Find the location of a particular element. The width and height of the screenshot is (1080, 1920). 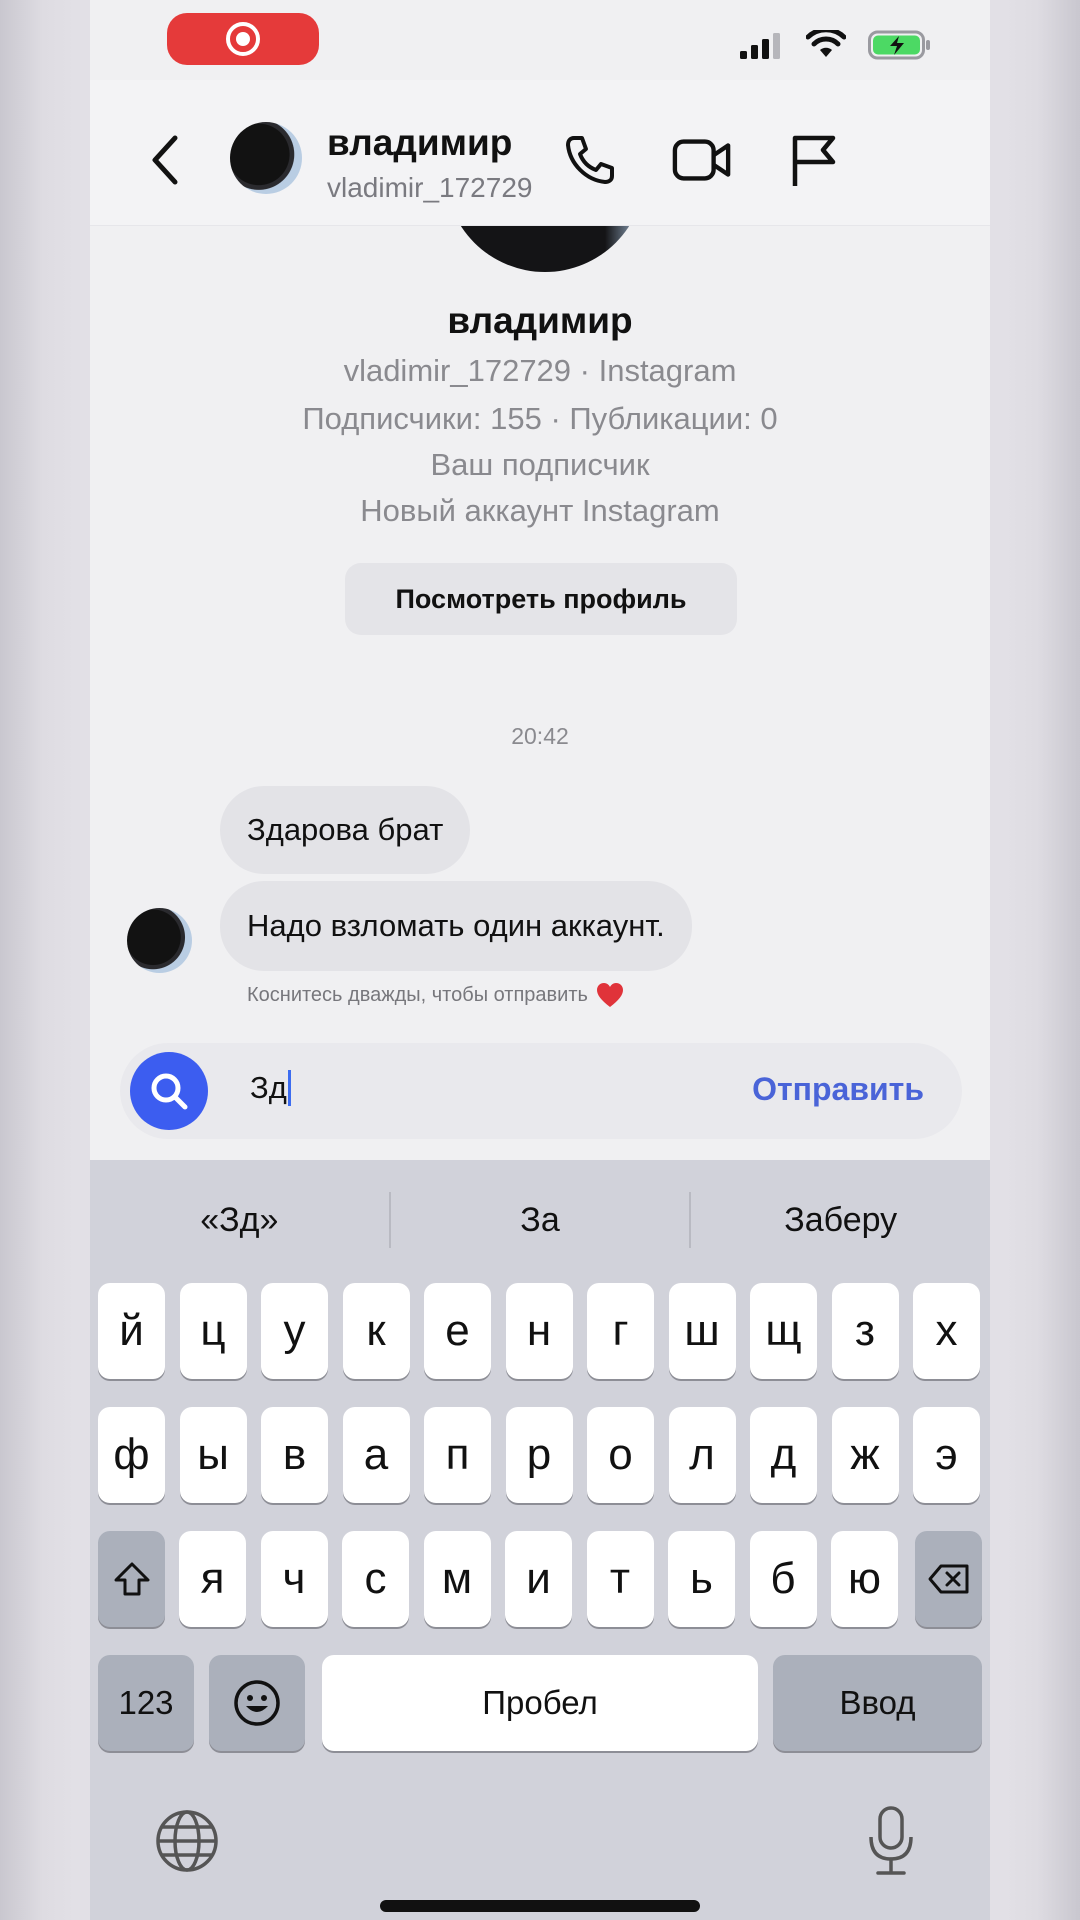

video-call-button is located at coordinates (702, 160).